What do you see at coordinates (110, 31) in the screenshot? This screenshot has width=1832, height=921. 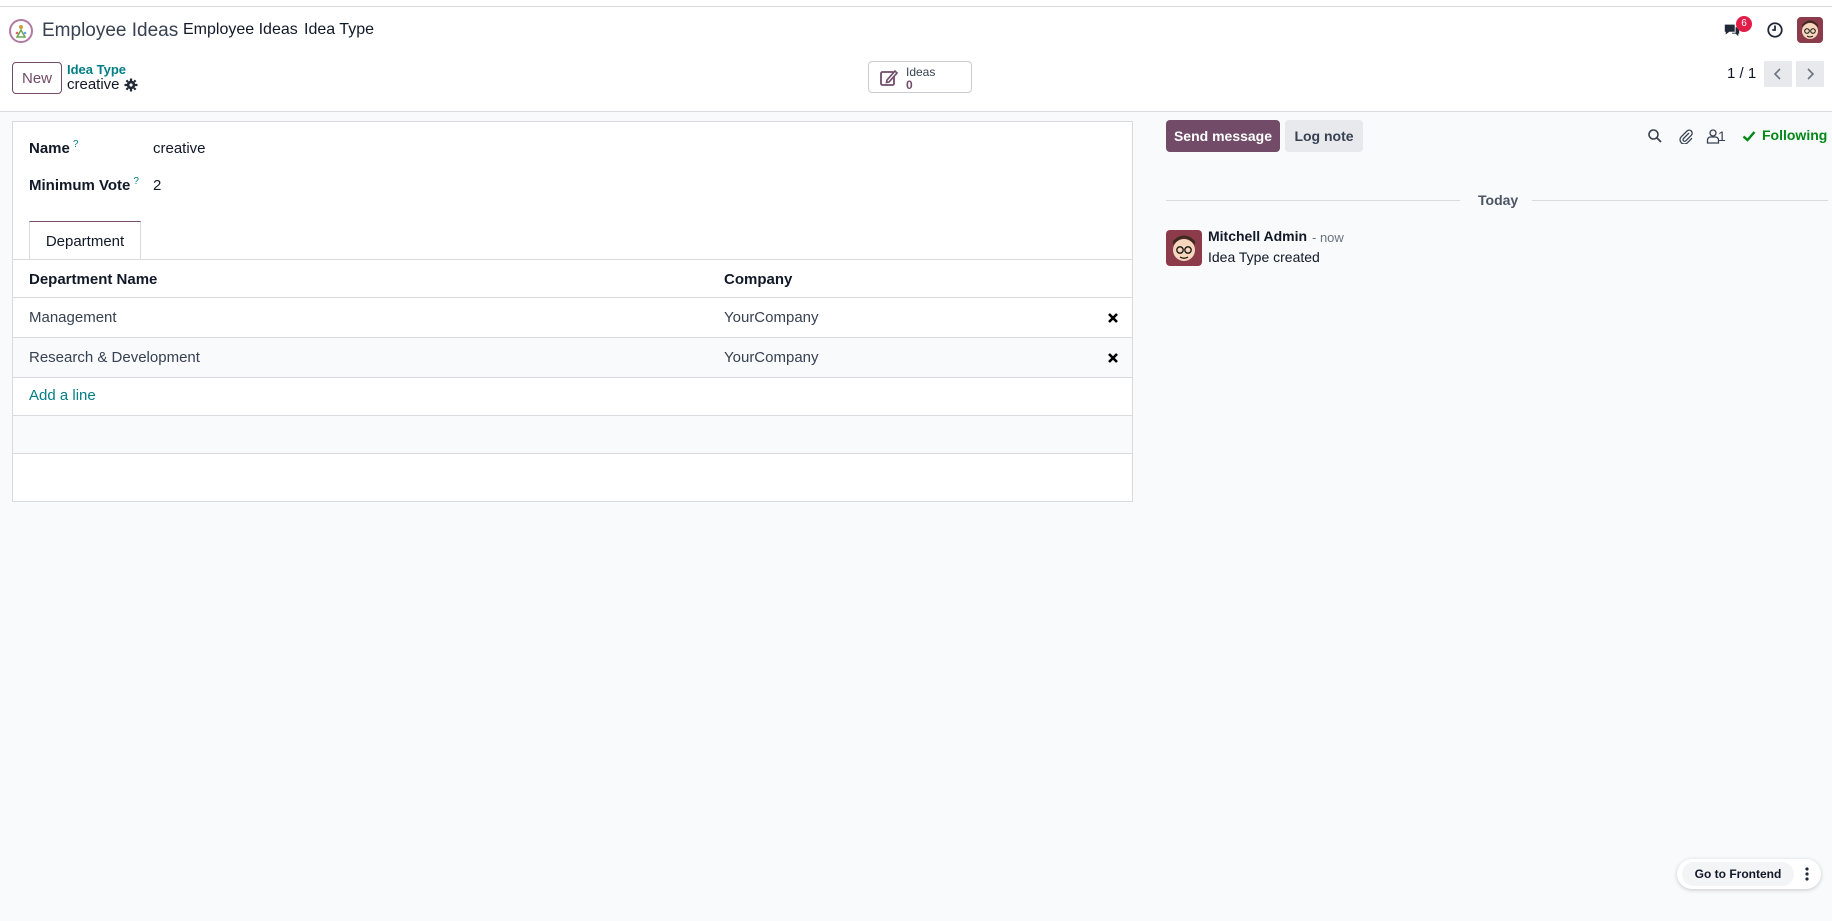 I see `app-name: Employee Ideas` at bounding box center [110, 31].